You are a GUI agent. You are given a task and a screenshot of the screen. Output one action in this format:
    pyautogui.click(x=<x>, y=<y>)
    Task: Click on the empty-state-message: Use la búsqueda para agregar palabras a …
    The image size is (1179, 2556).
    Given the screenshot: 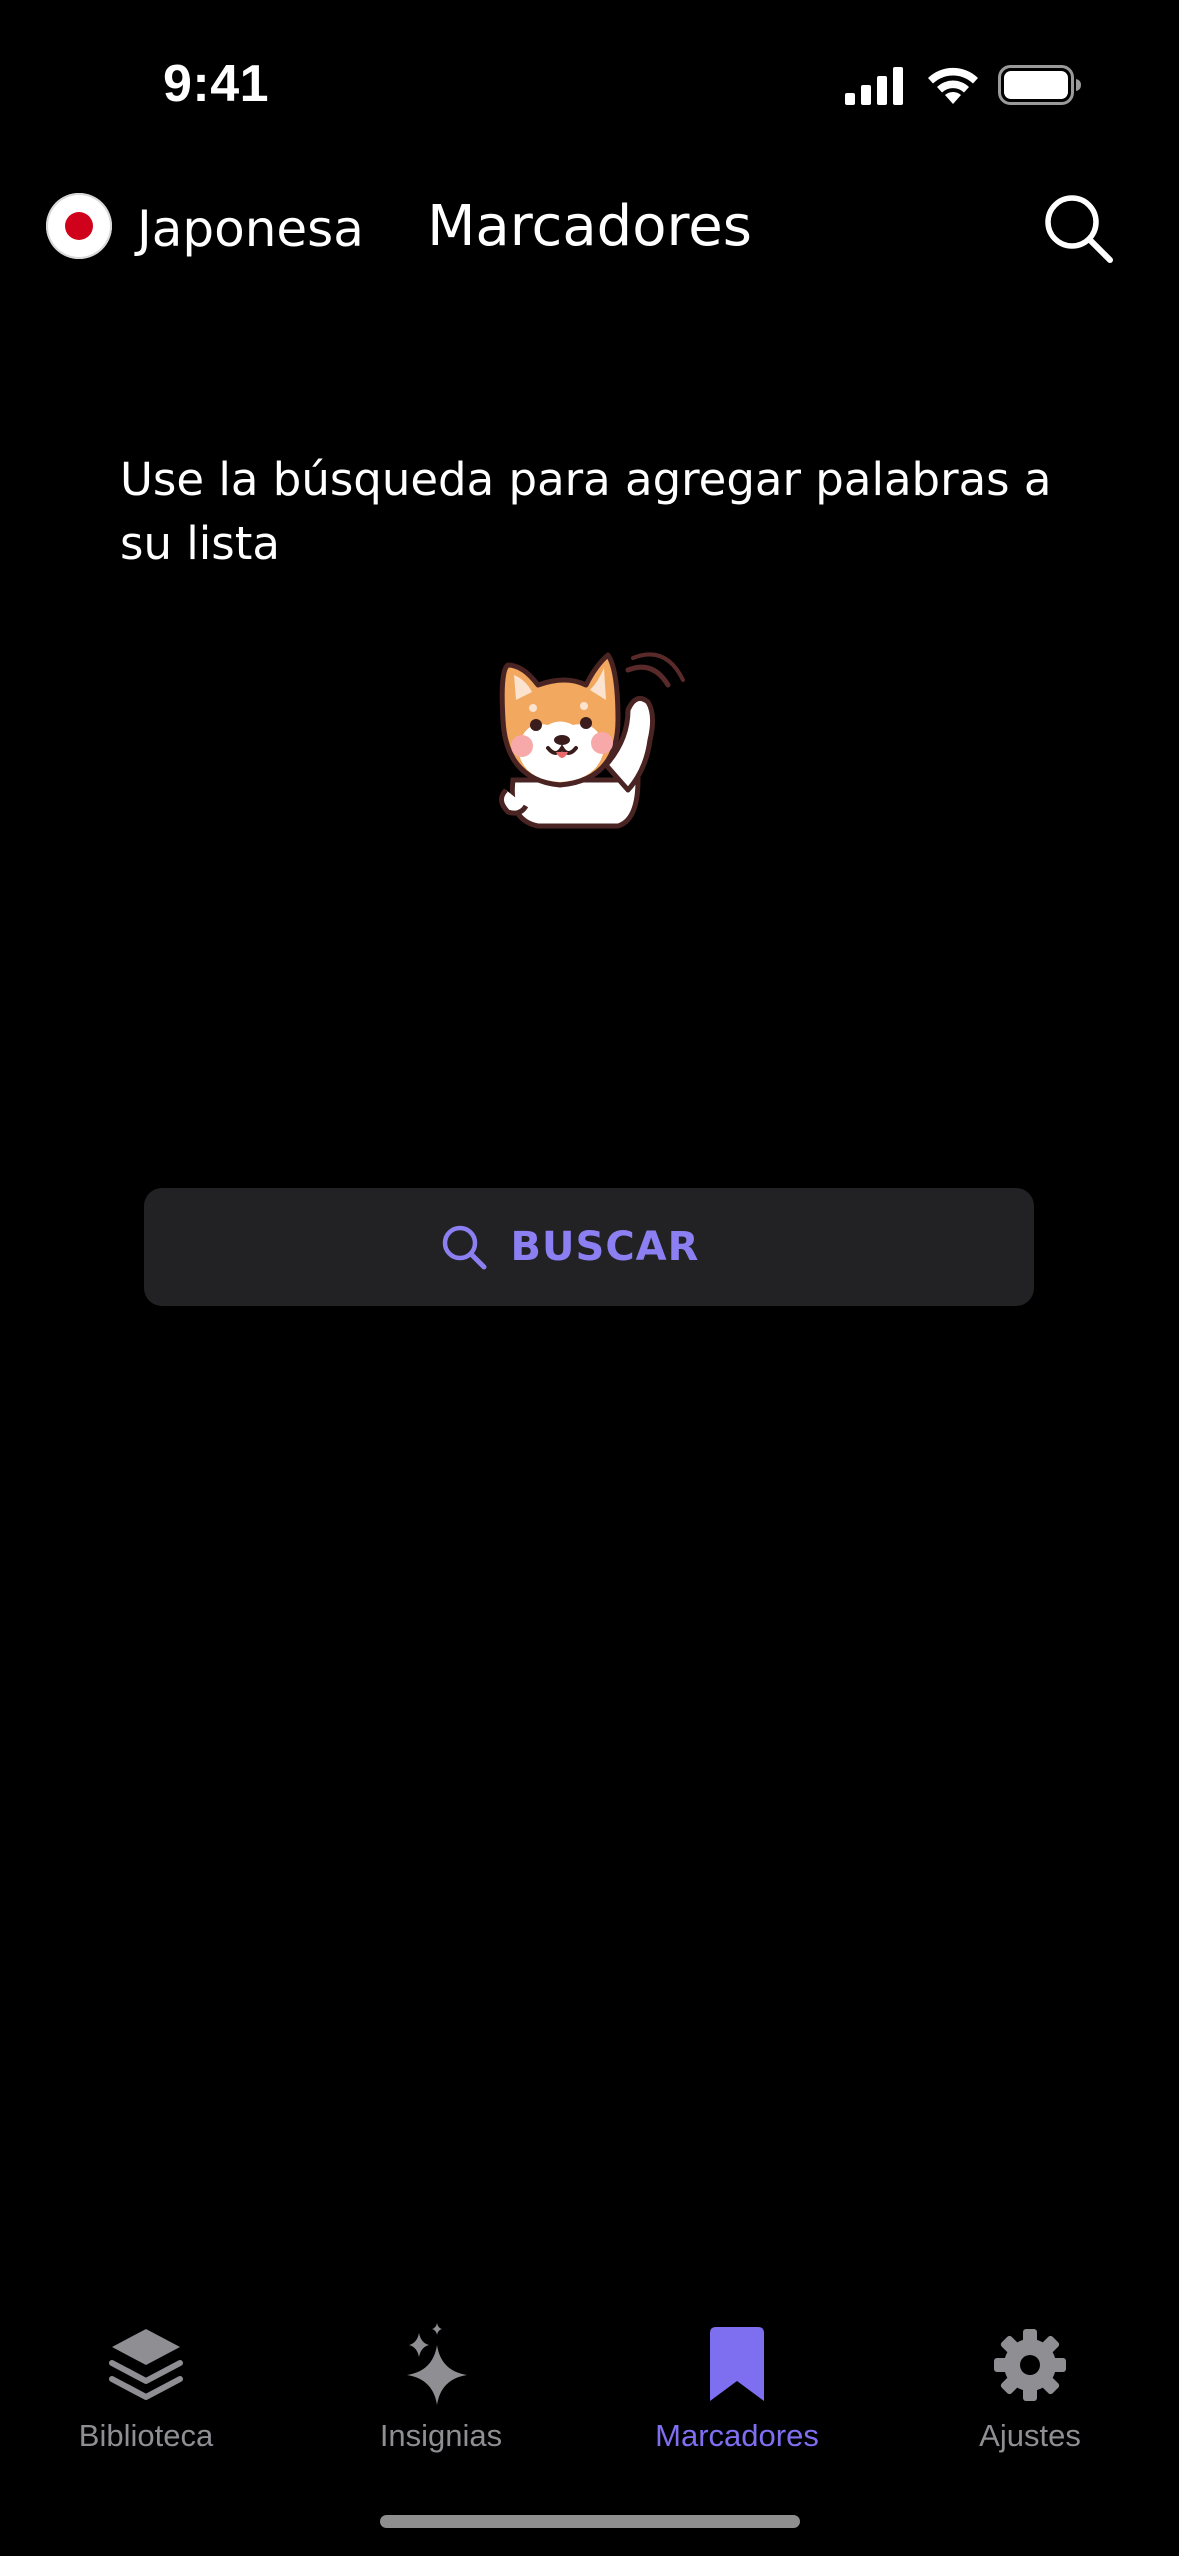 What is the action you would take?
    pyautogui.click(x=586, y=511)
    